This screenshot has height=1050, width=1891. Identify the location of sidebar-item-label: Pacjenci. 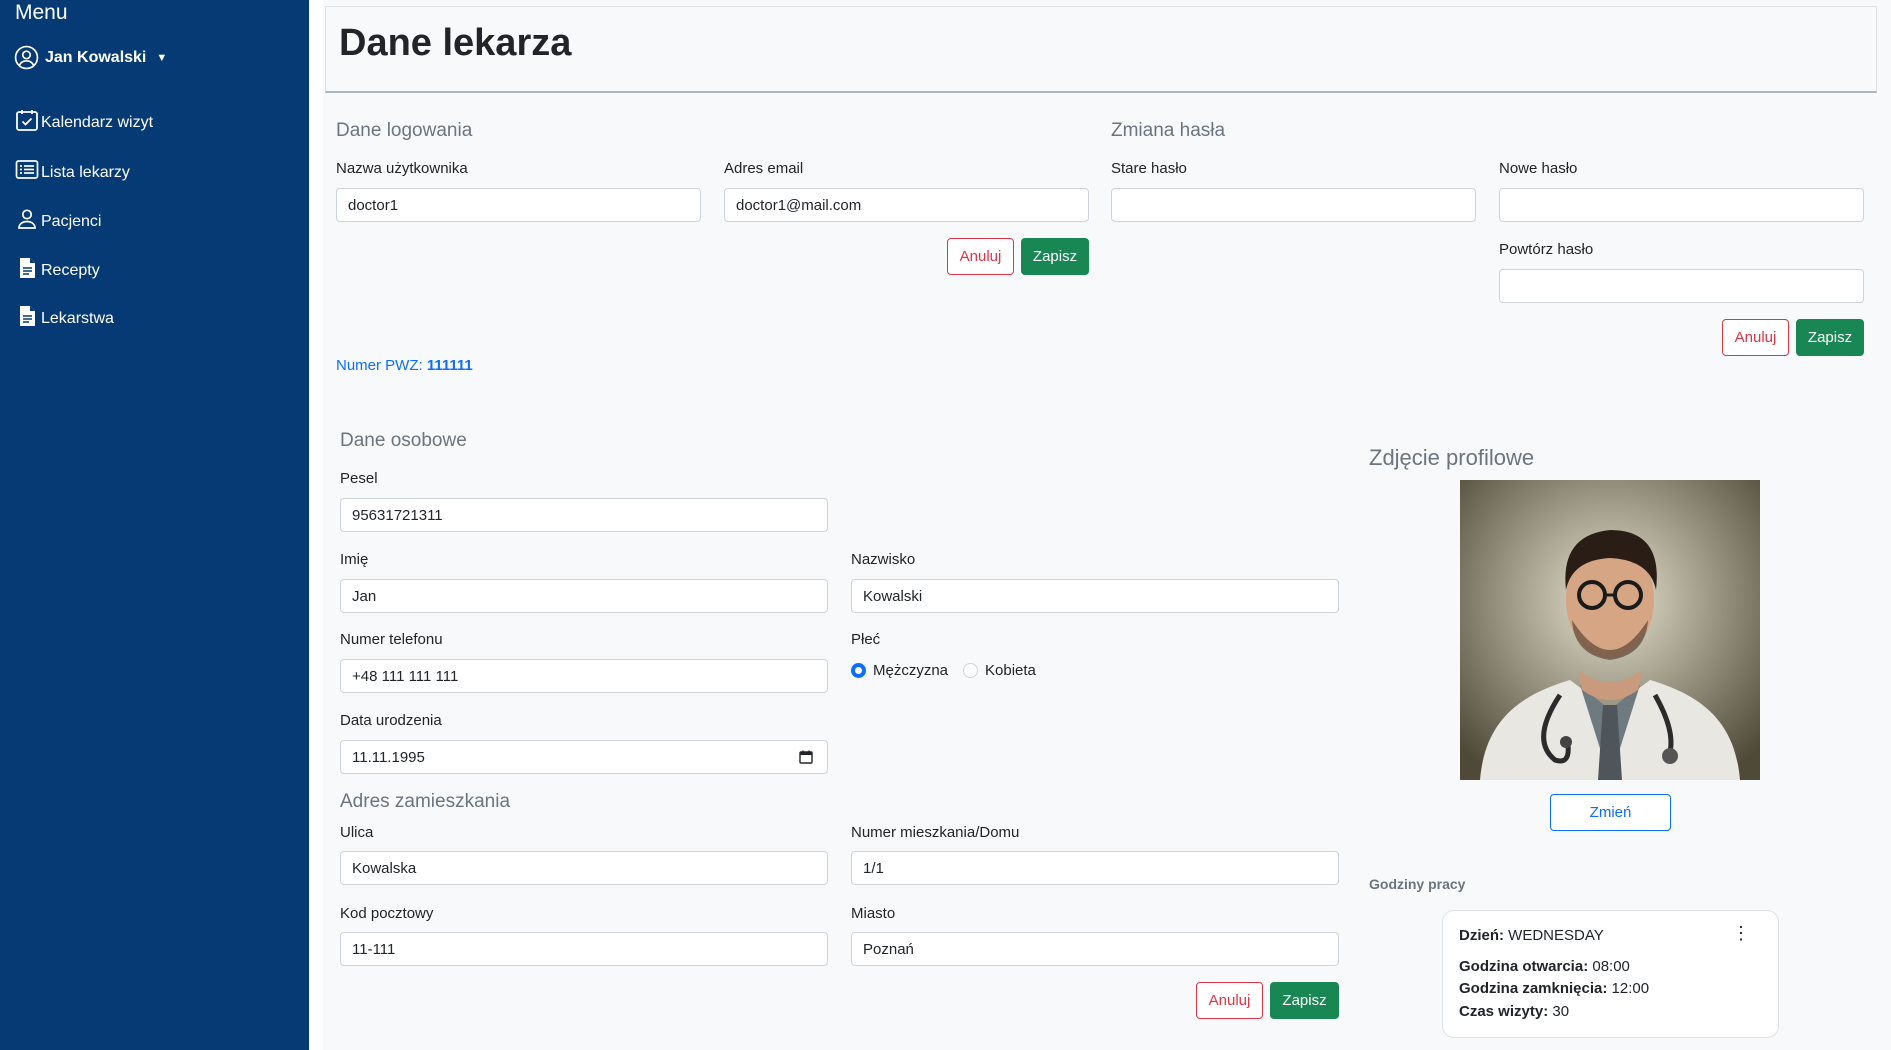
(71, 221).